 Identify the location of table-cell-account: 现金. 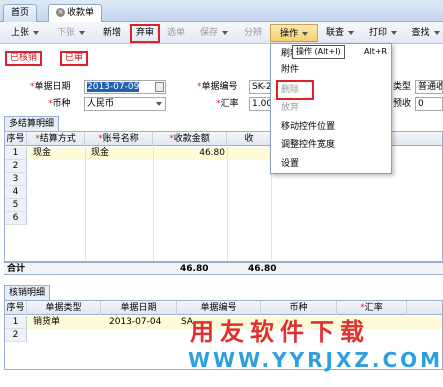
(100, 153).